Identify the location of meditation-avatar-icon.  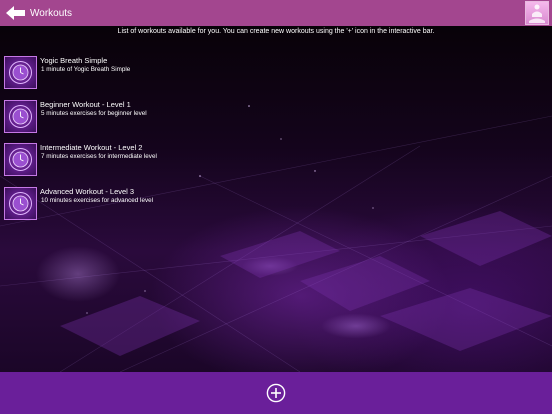
(537, 13).